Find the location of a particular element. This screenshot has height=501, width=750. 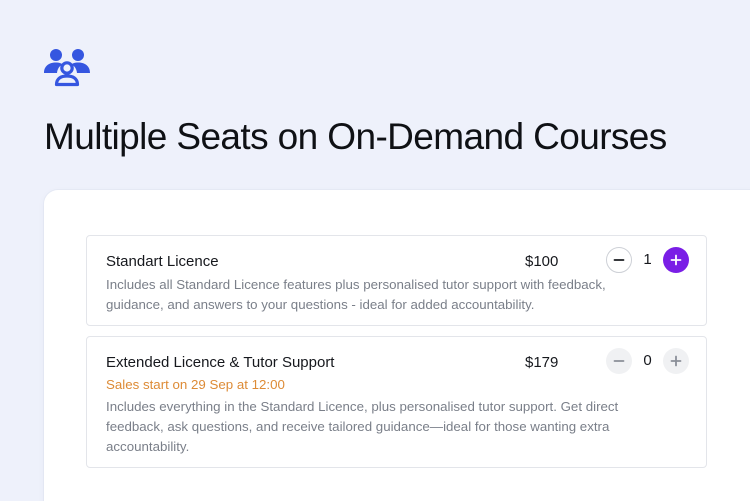

quantity-value: 0 is located at coordinates (647, 360).